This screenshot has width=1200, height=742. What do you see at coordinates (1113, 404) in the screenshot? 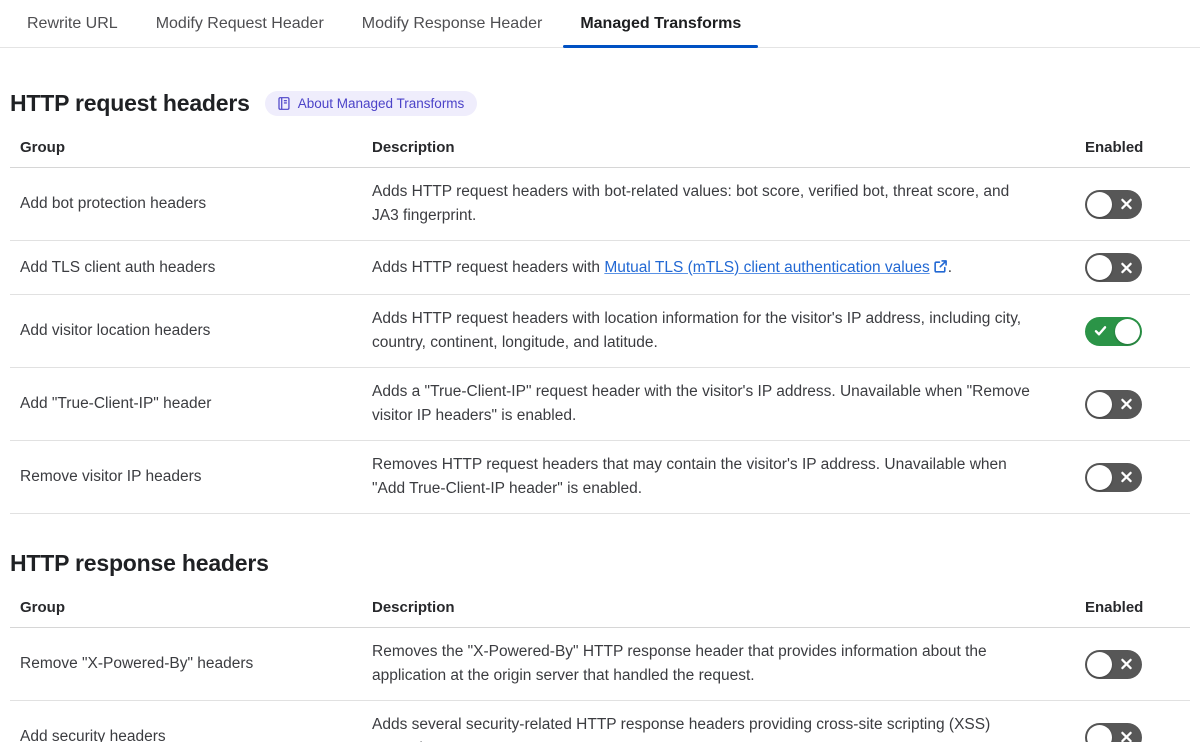
I see `toggle-add-true-client-ip-header` at bounding box center [1113, 404].